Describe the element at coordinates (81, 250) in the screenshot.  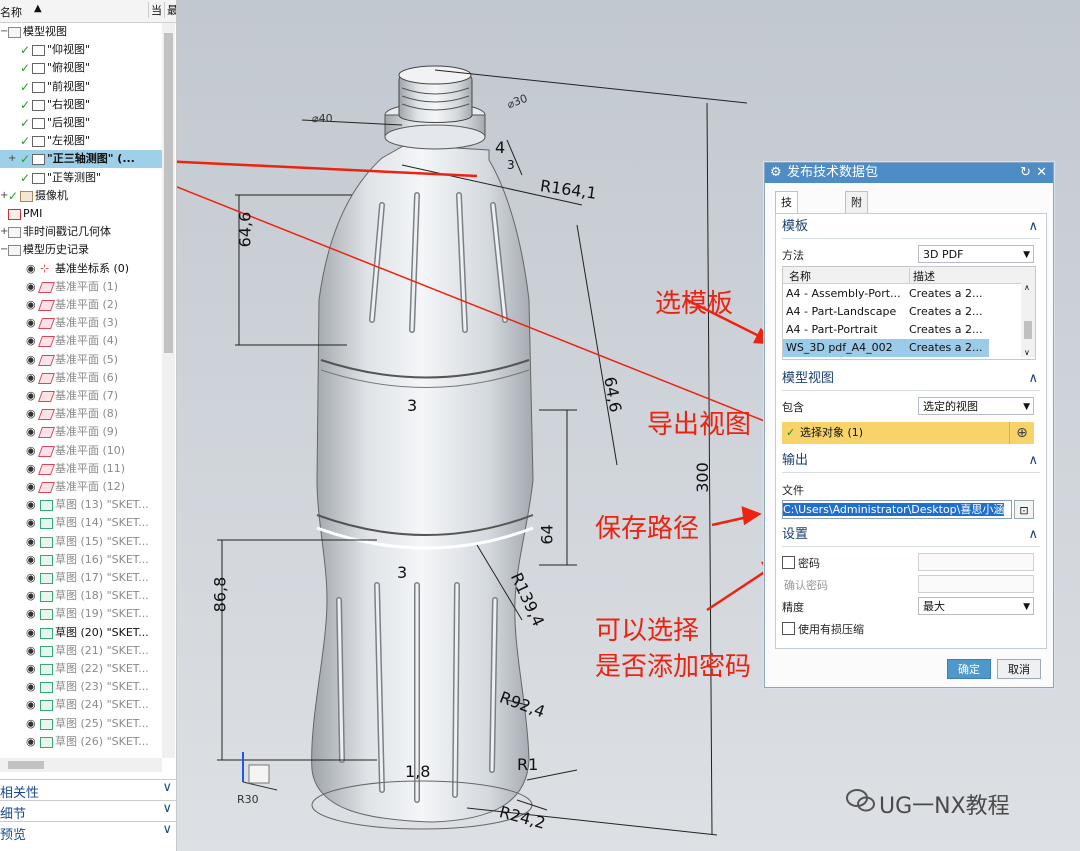
I see `tree-row: − 模型历史记录` at that location.